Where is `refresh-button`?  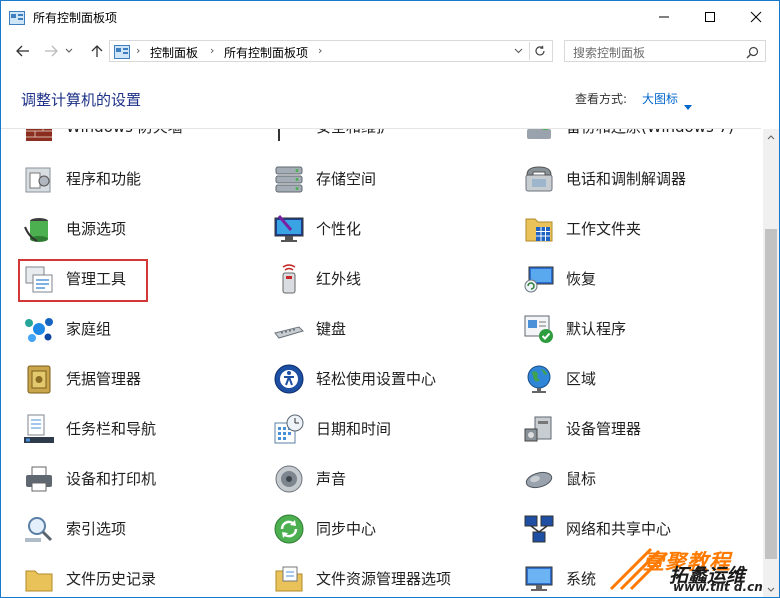 refresh-button is located at coordinates (539, 51).